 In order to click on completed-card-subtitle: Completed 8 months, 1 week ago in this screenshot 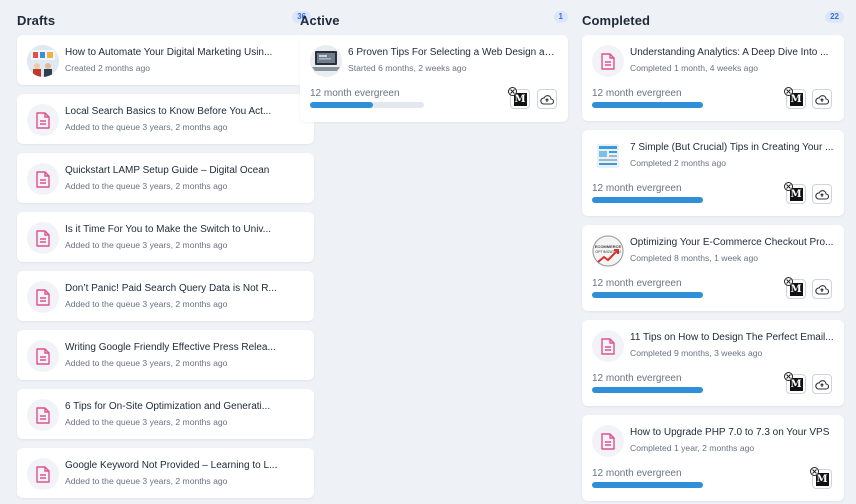, I will do `click(694, 258)`.